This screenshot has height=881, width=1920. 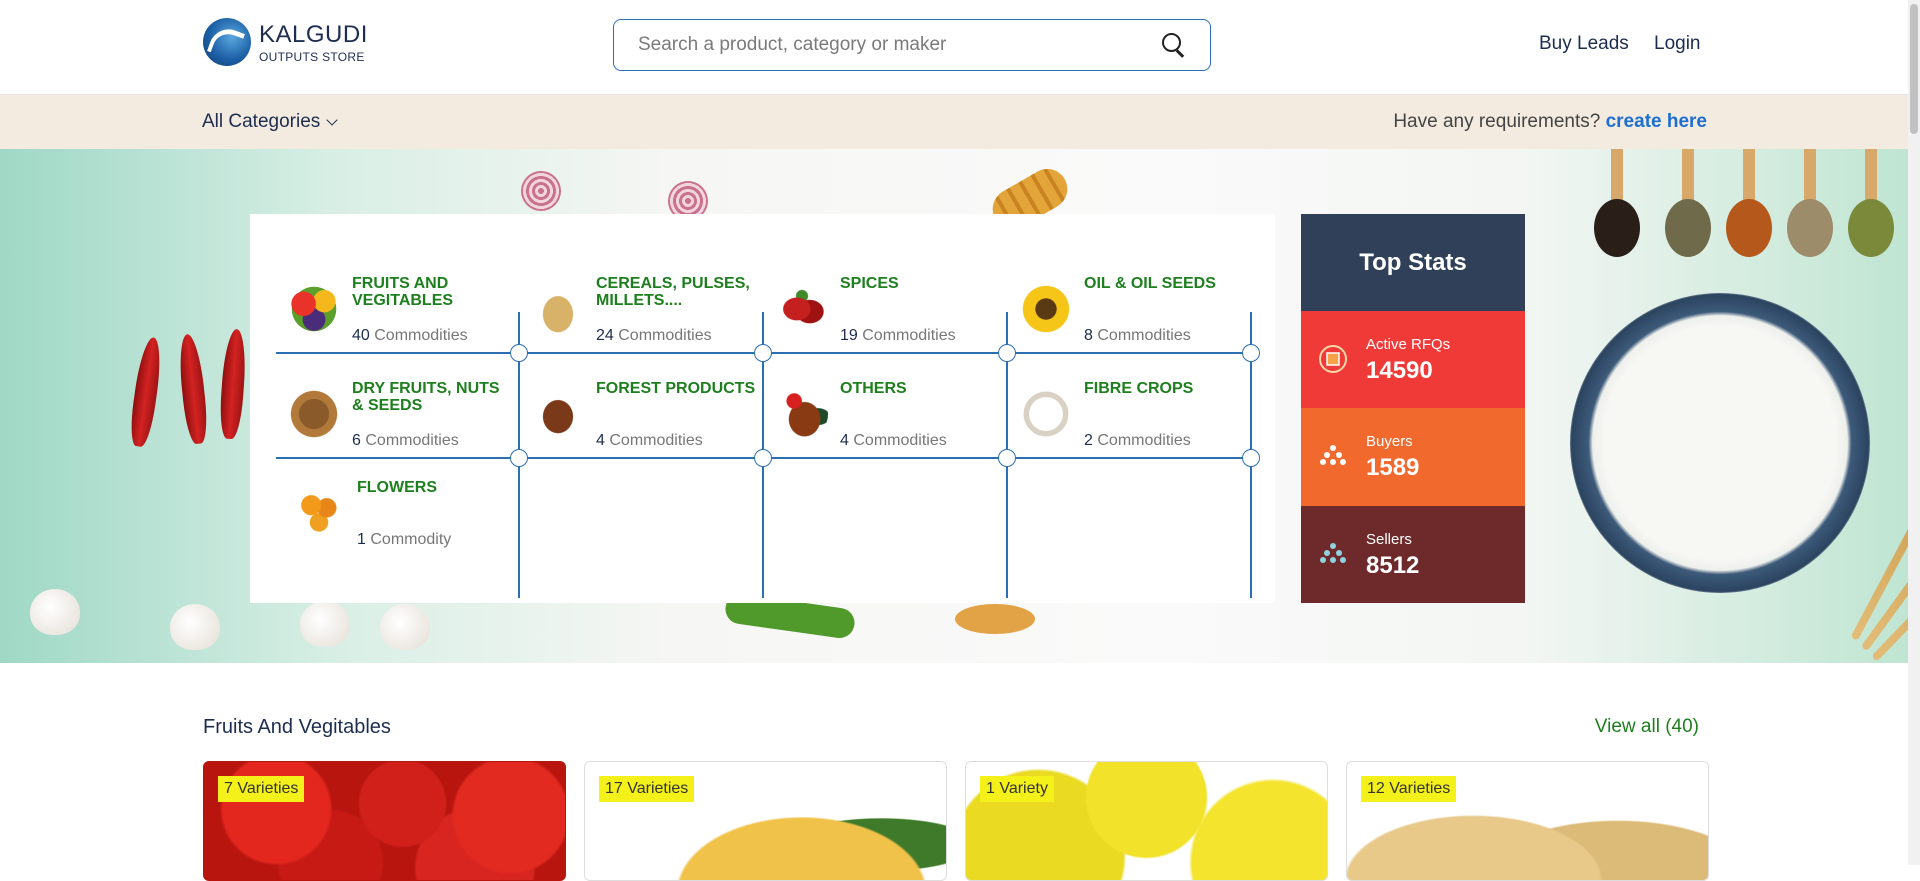 I want to click on varieties-badge: 1 Variety, so click(x=1017, y=789).